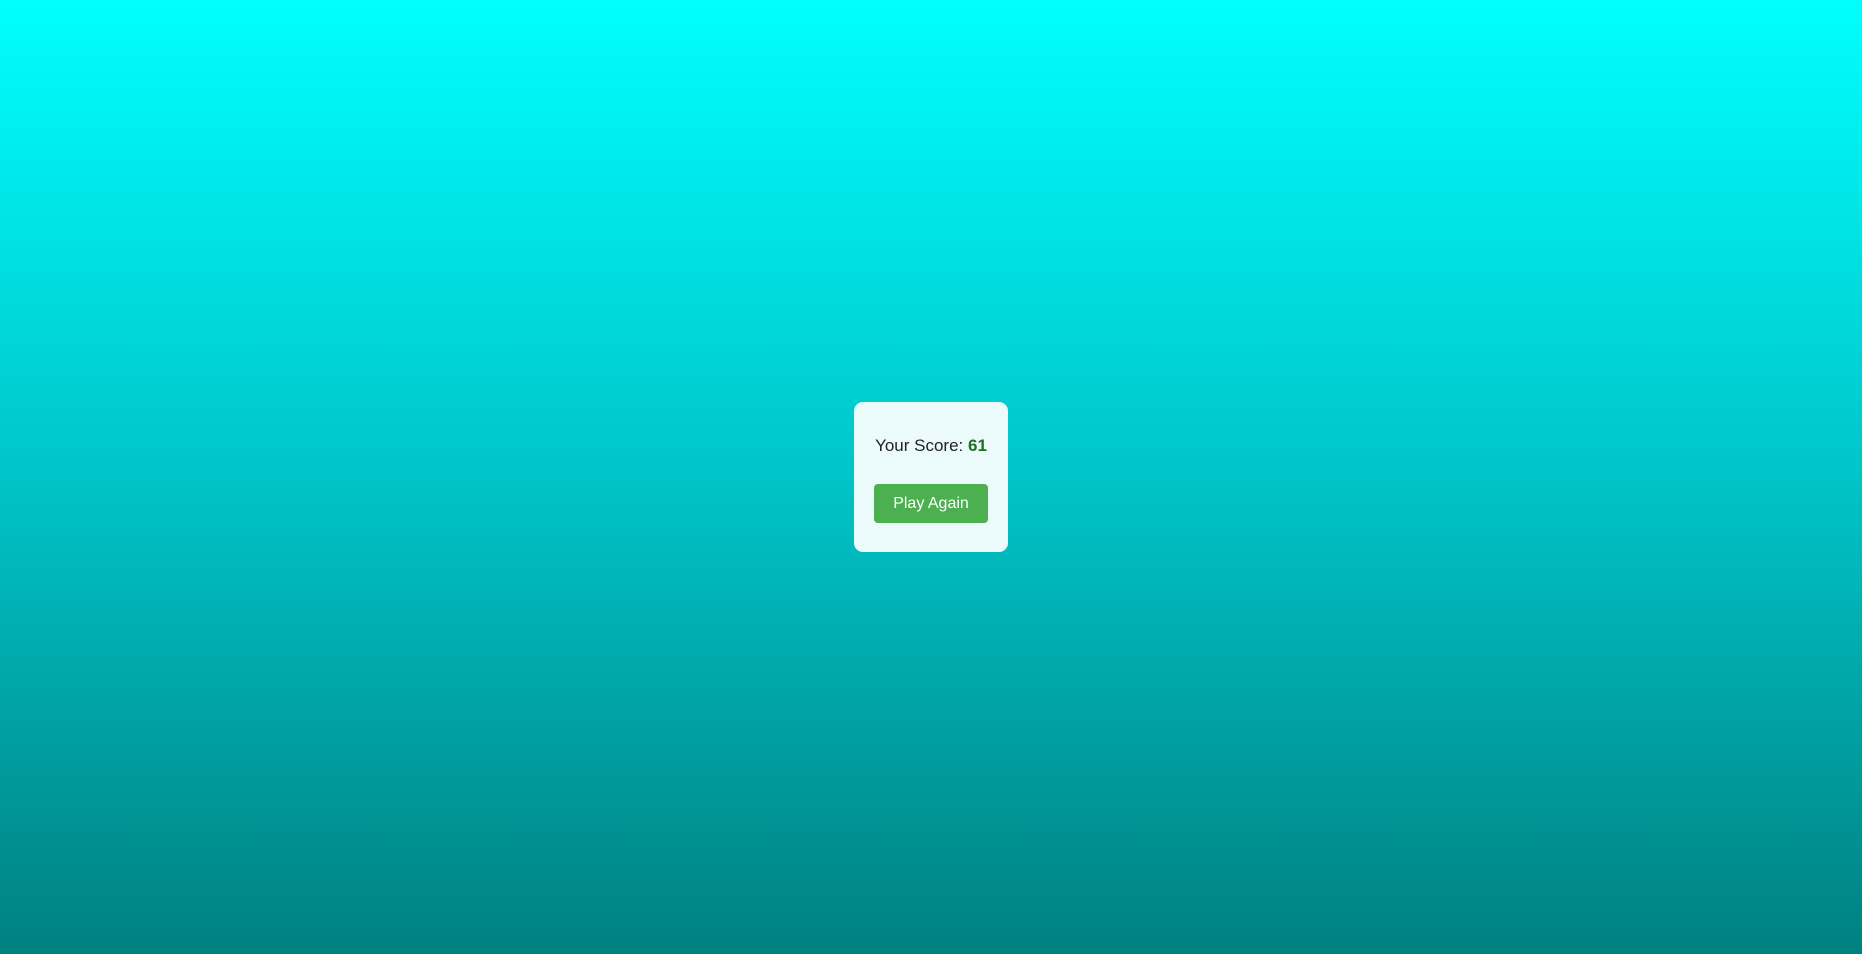  I want to click on score-display: Your Score: 61, so click(931, 446).